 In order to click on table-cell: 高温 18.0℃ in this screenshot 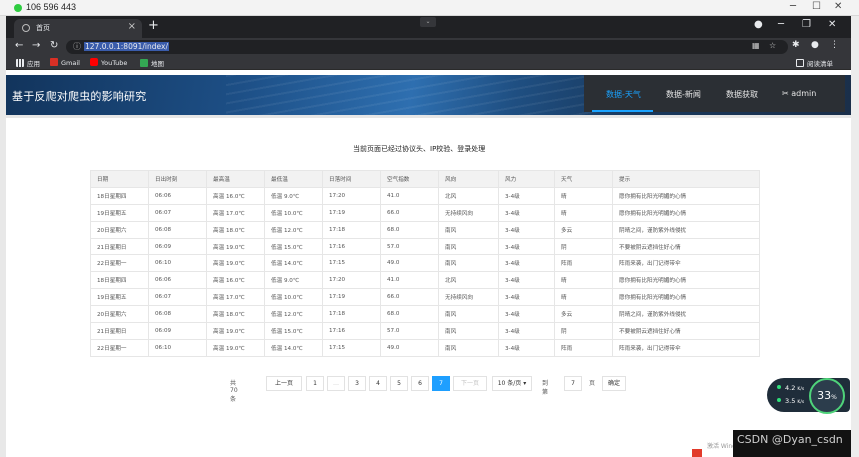, I will do `click(235, 314)`.